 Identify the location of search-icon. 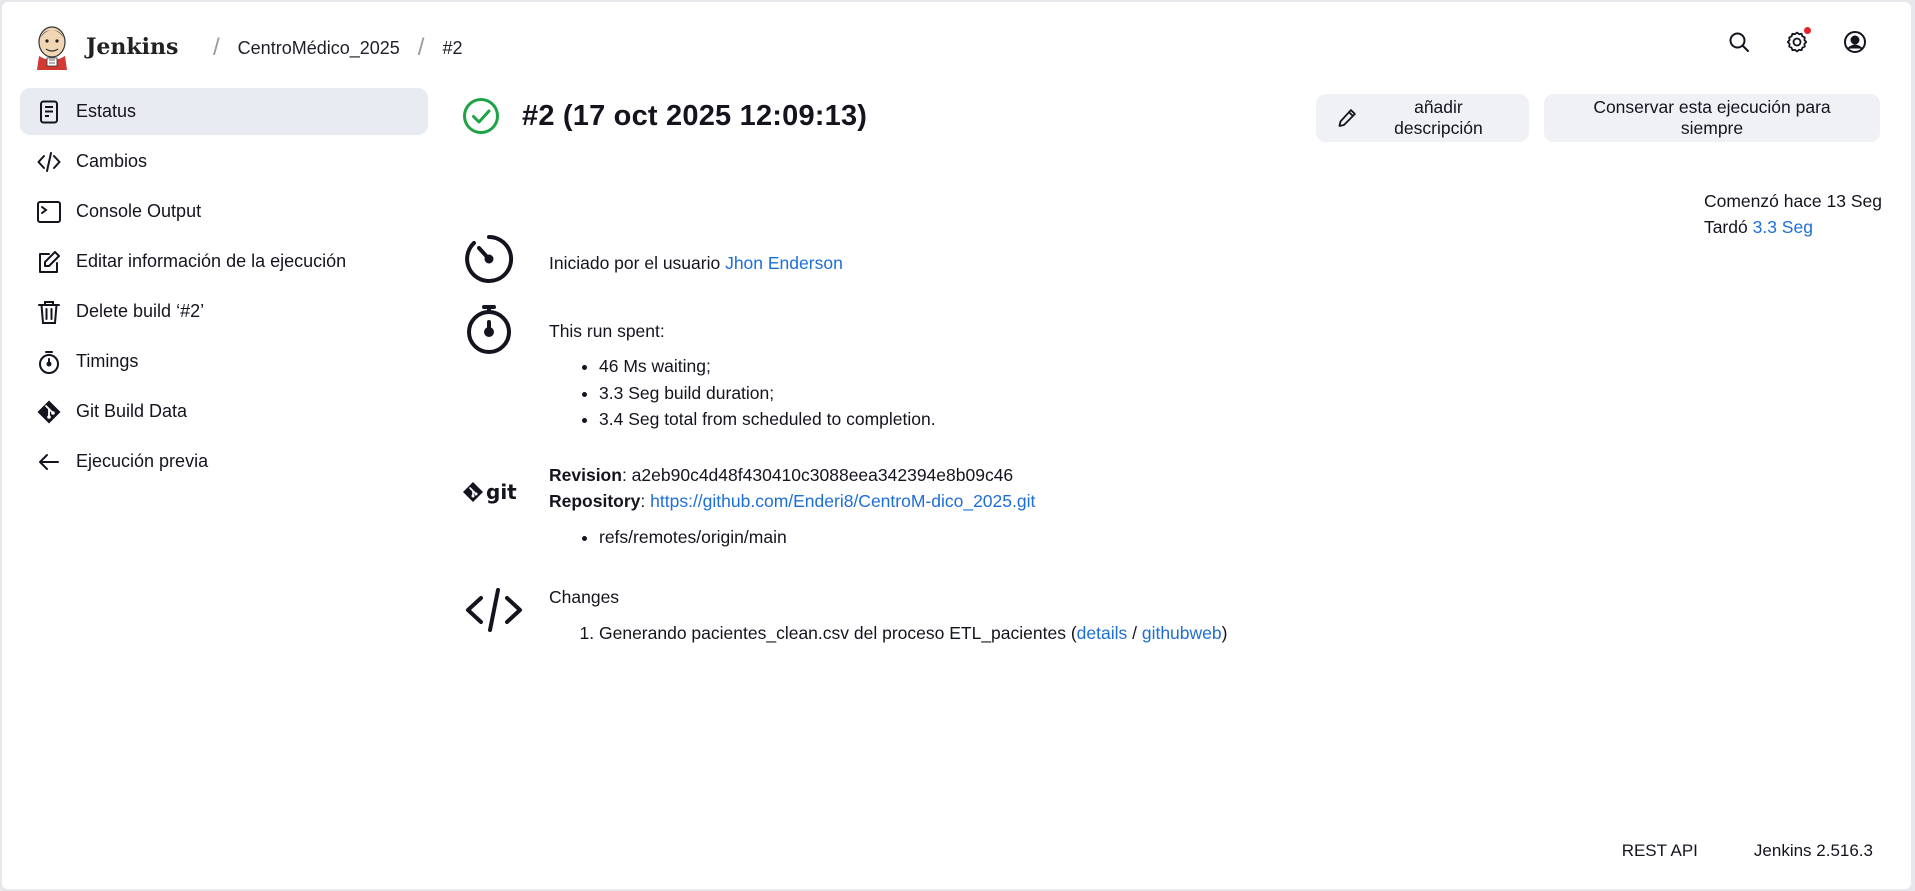
(1739, 42).